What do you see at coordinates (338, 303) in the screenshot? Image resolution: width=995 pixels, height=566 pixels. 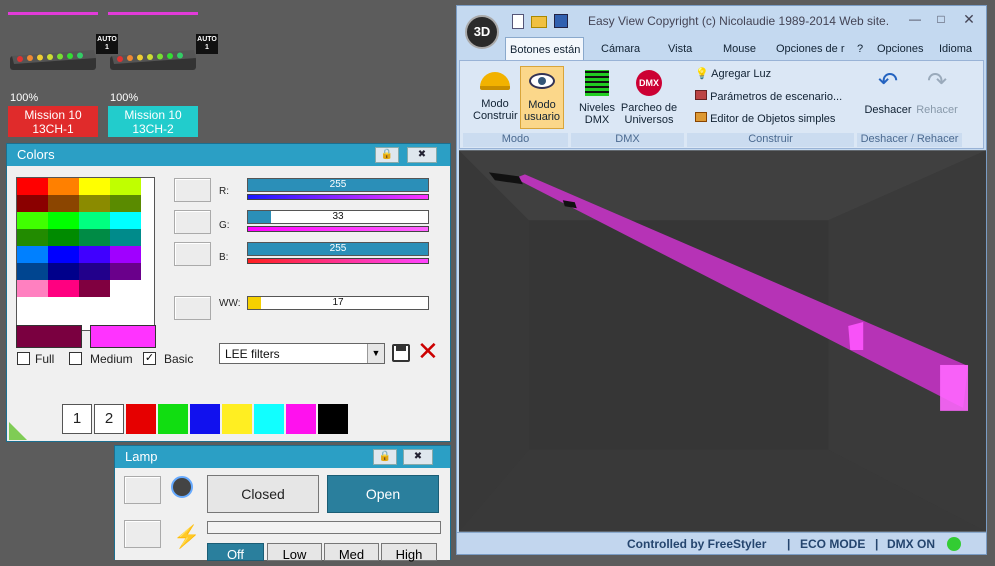 I see `ww-slider: 17` at bounding box center [338, 303].